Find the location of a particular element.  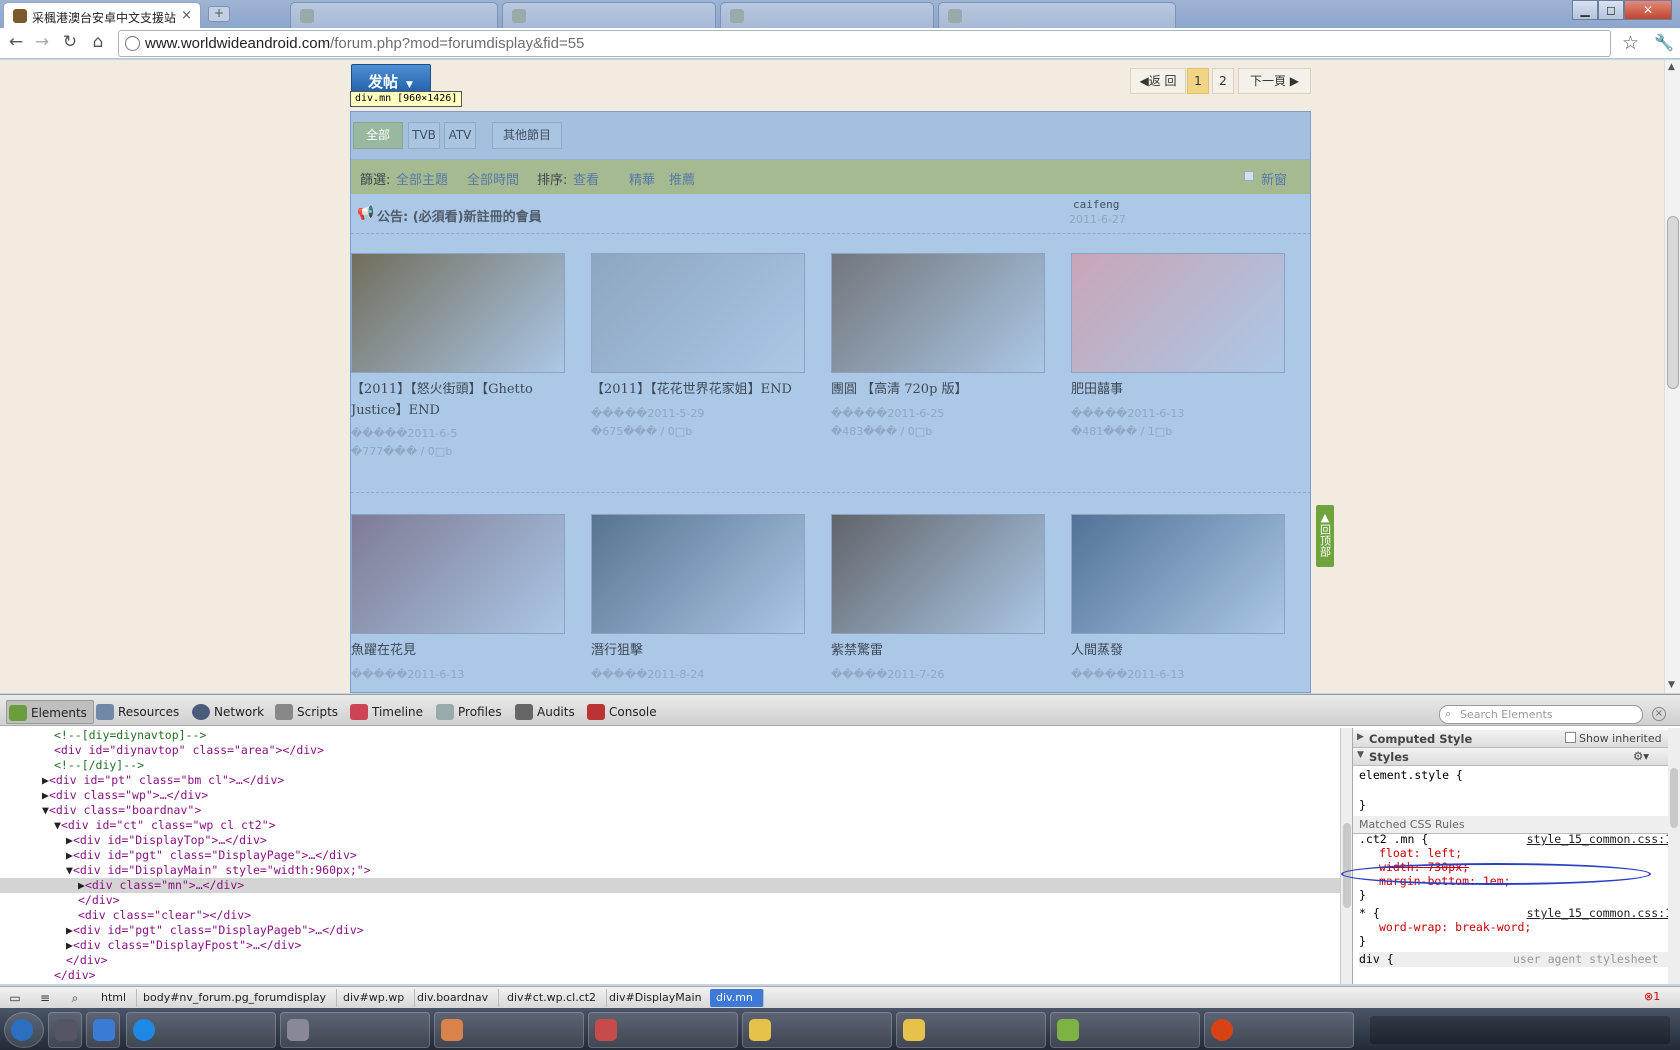

home-icon: ⌂ is located at coordinates (98, 42).